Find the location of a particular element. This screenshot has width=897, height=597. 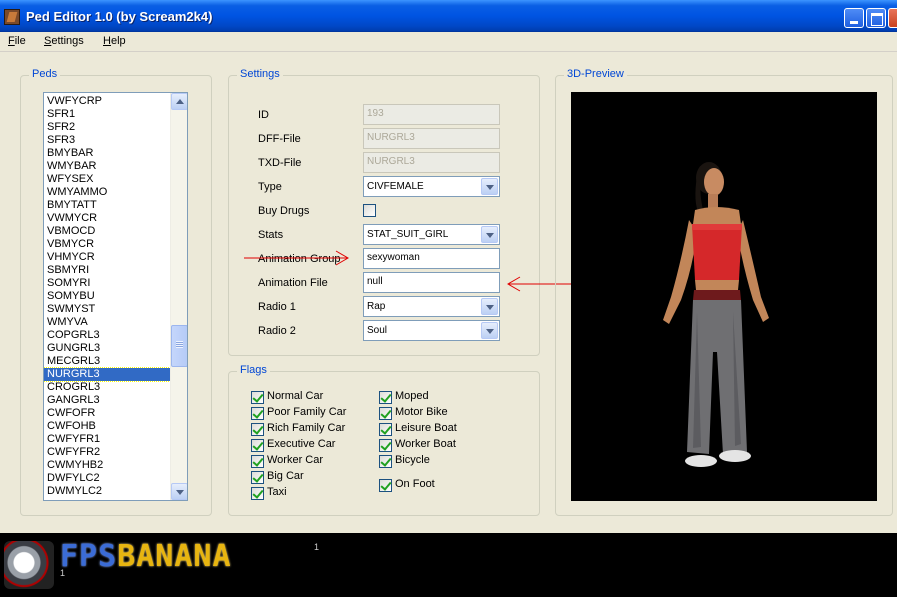

fpsbanana-banner: FPSBANANA 1 1 is located at coordinates (448, 565).